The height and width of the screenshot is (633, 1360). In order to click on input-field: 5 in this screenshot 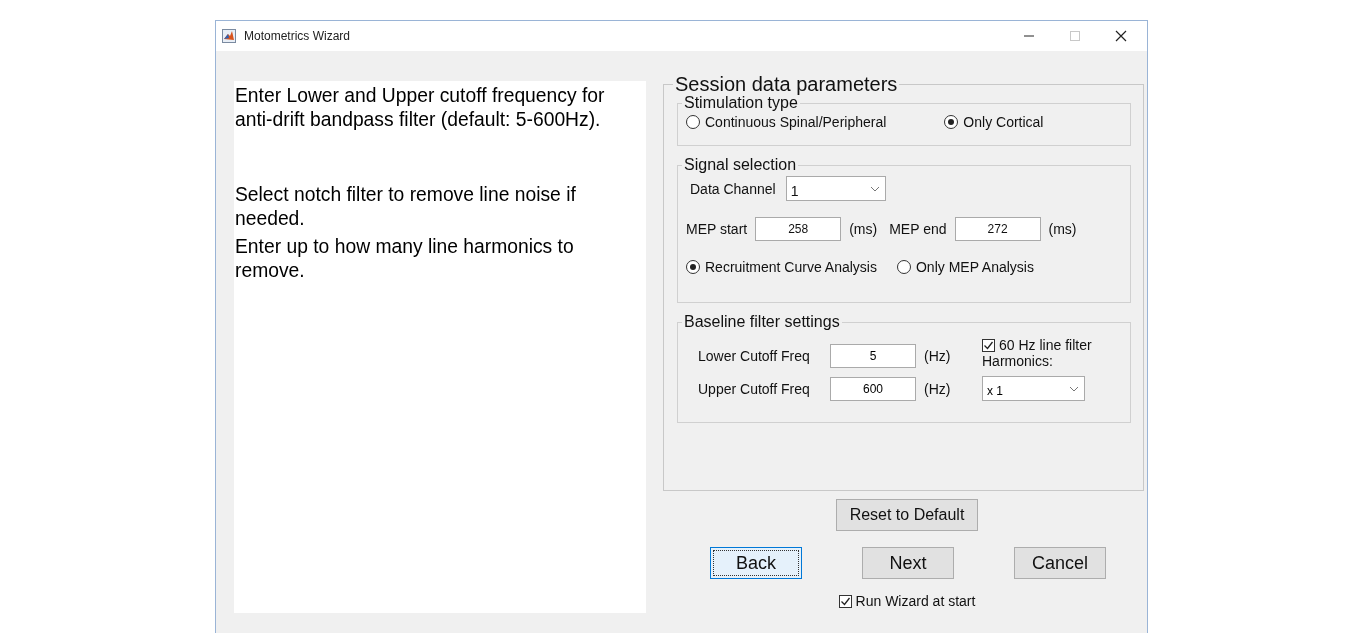, I will do `click(873, 356)`.